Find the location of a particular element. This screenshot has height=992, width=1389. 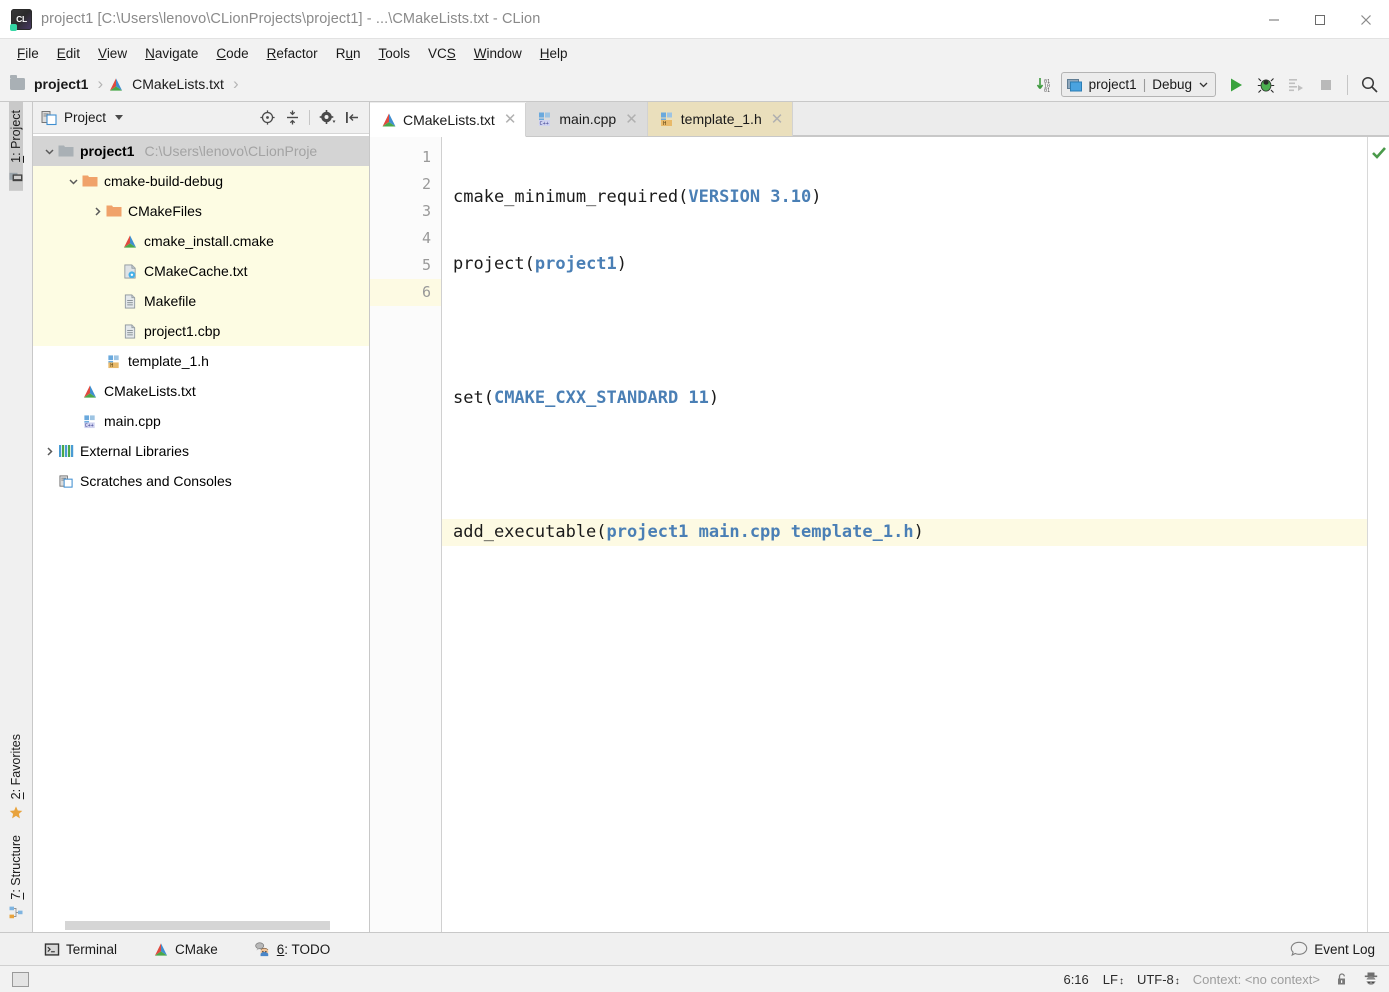

scrollbar-thumb is located at coordinates (197, 925).